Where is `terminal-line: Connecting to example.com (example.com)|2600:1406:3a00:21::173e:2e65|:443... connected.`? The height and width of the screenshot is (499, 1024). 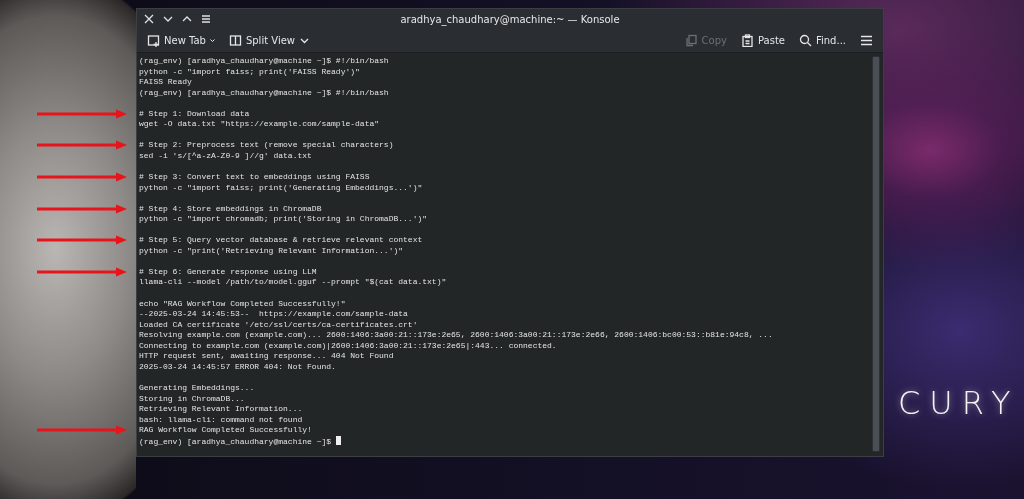
terminal-line: Connecting to example.com (example.com)|2600:1406:3a00:21::173e:2e65|:443... connected. is located at coordinates (348, 345).